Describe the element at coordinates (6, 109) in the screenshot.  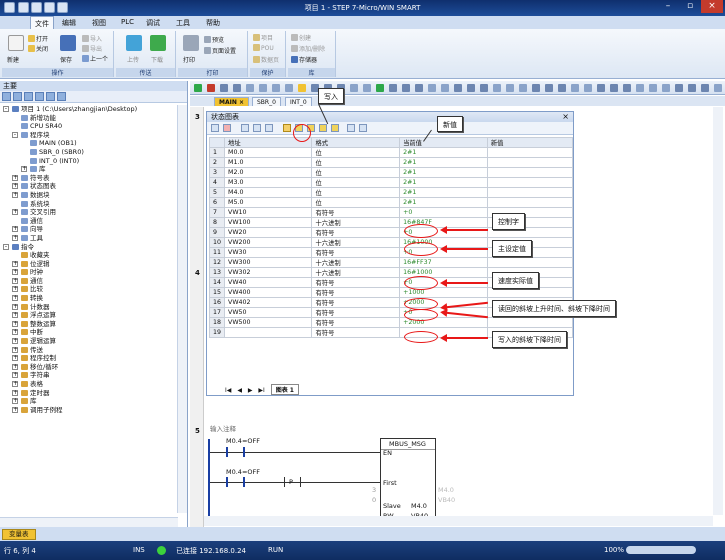
I see `collapse-icon: -` at that location.